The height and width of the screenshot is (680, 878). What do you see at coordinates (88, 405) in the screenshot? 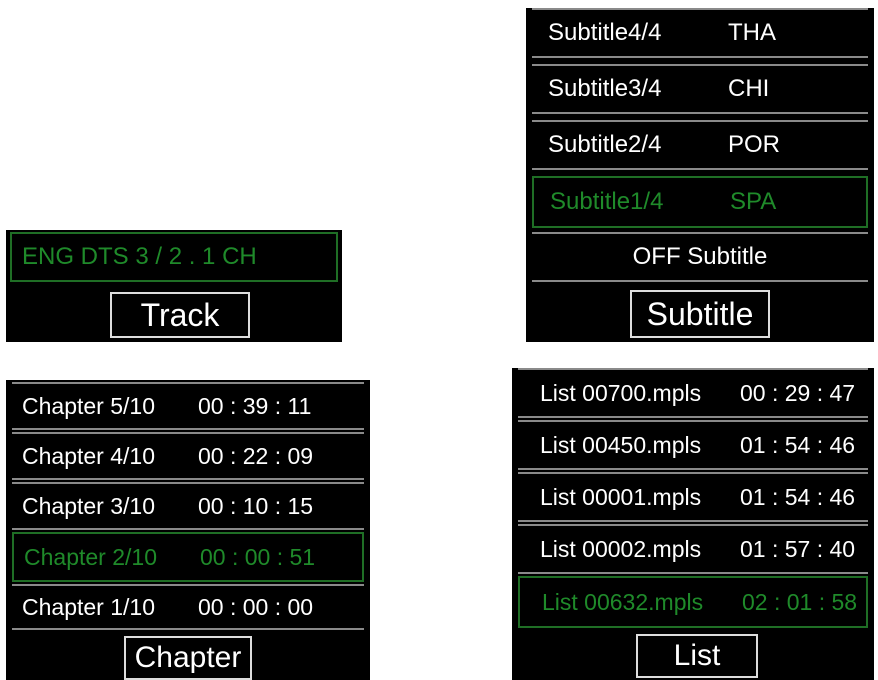
I see `chapter-name: Chapter 5/10` at bounding box center [88, 405].